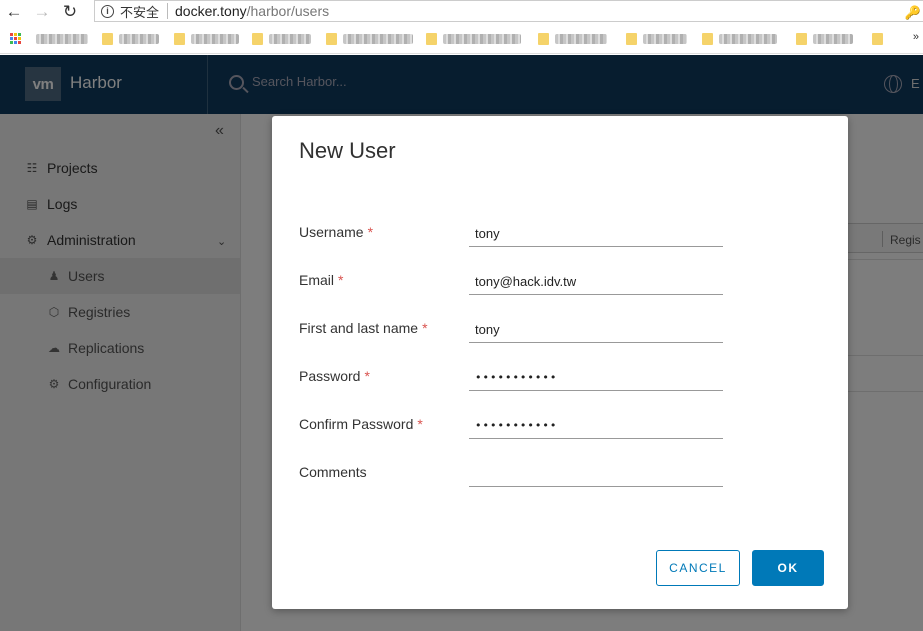 This screenshot has width=923, height=631. I want to click on full-name-row: First and last name *, so click(519, 328).